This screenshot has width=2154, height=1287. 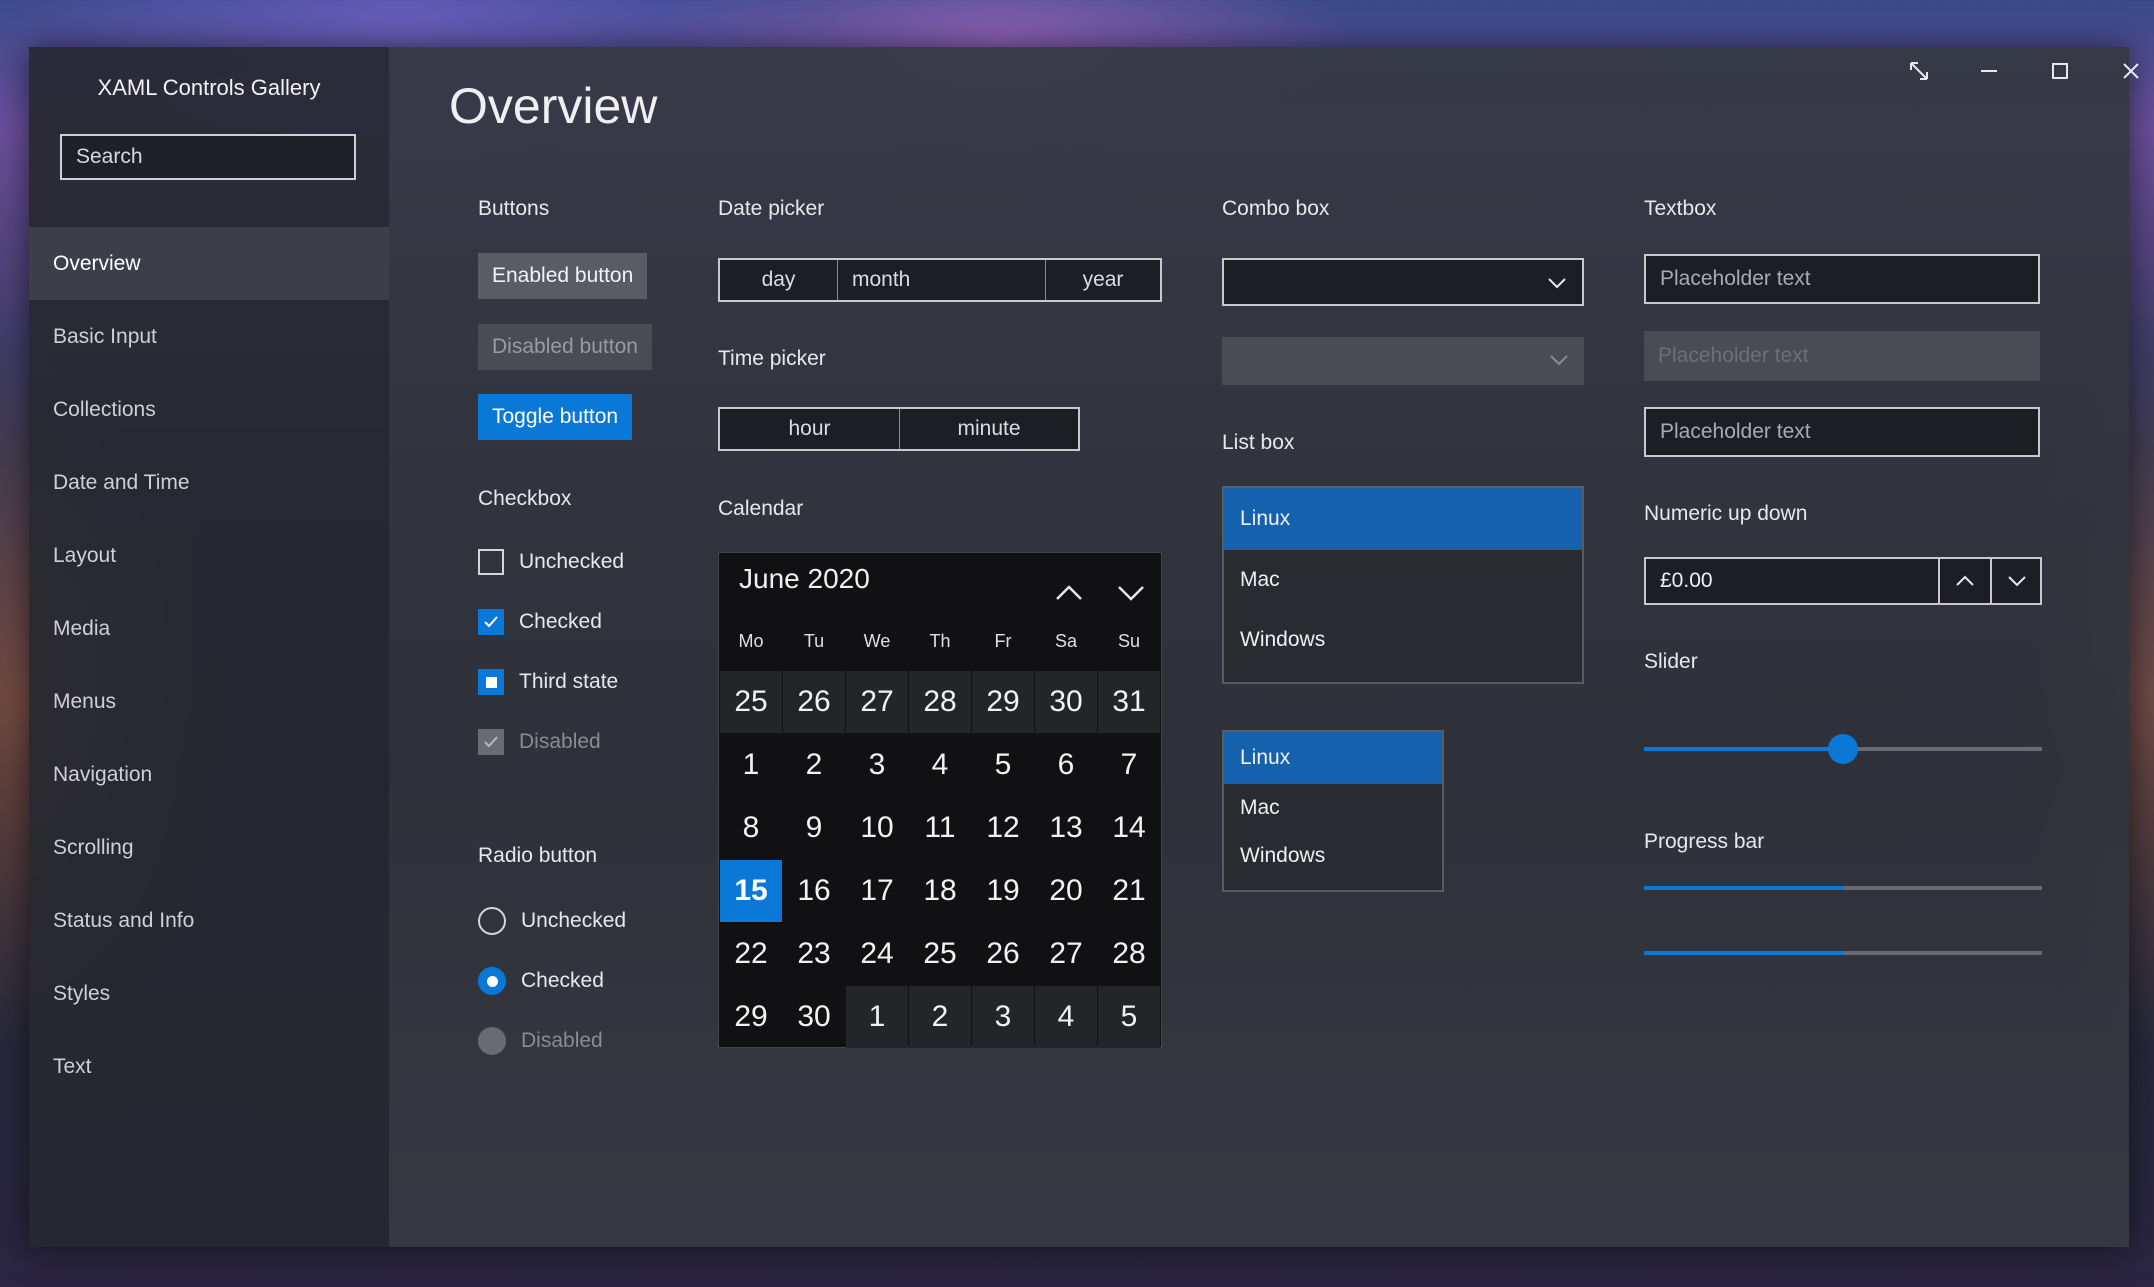 What do you see at coordinates (491, 562) in the screenshot?
I see `checkbox-box` at bounding box center [491, 562].